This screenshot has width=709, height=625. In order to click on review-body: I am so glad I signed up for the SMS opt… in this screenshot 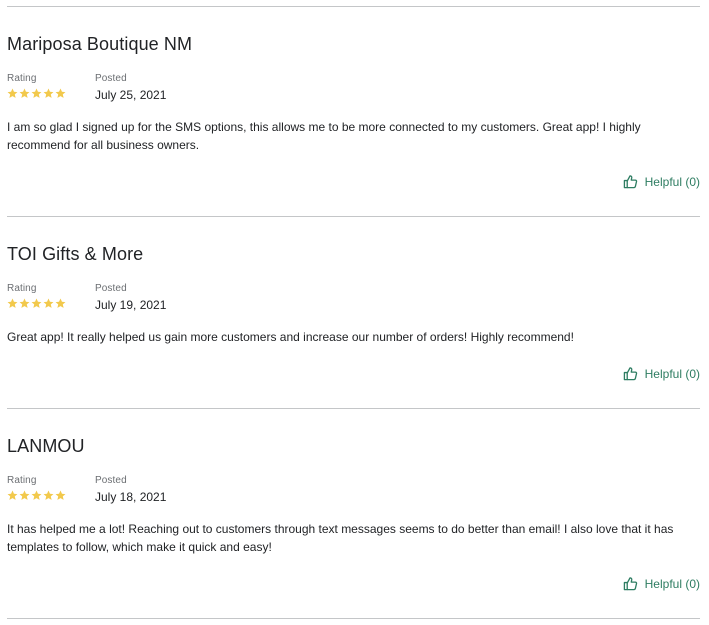, I will do `click(324, 136)`.